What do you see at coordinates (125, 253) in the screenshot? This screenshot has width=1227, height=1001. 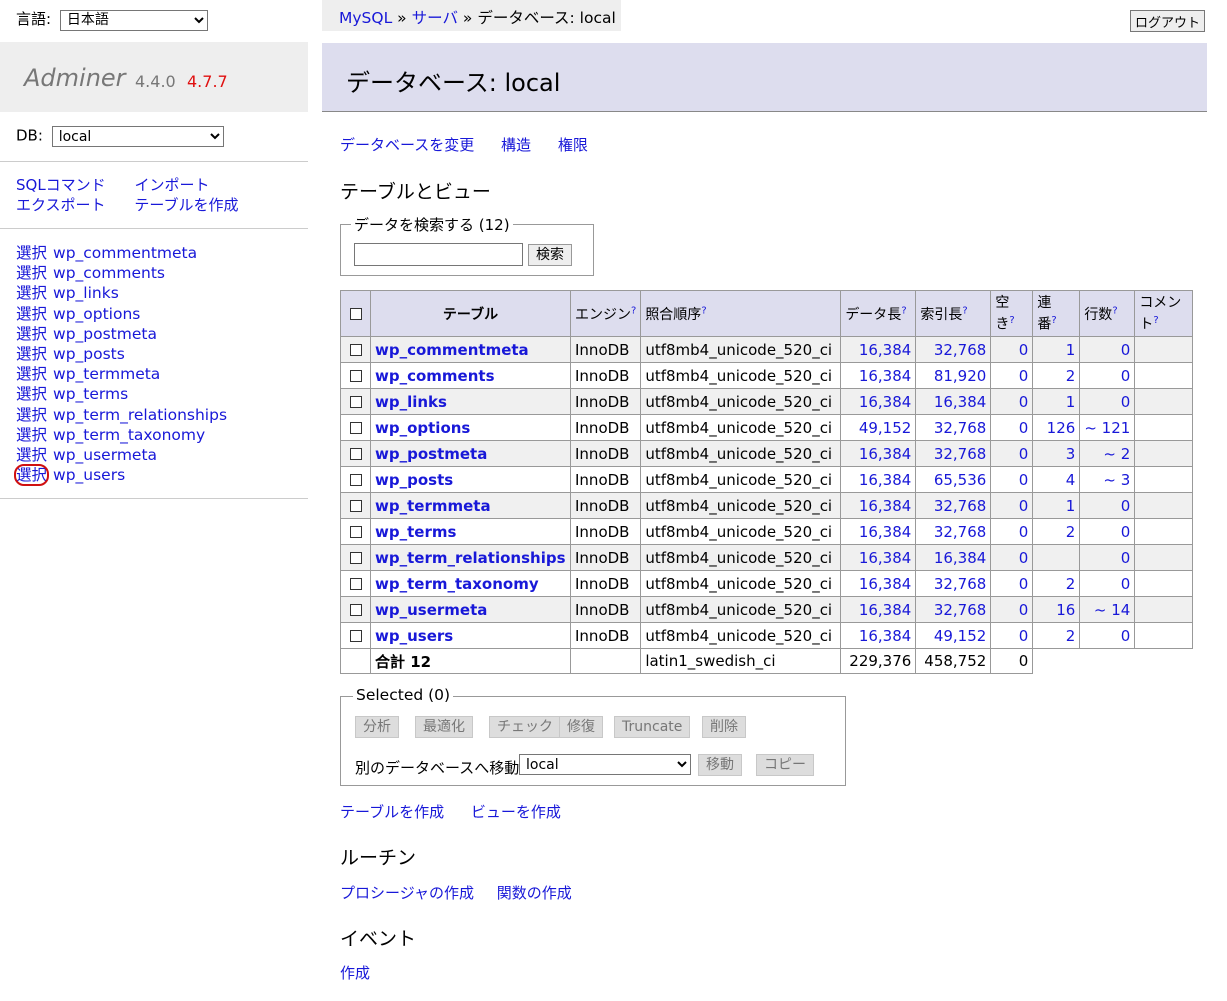 I see `table-structure-link: wp_commentmeta` at bounding box center [125, 253].